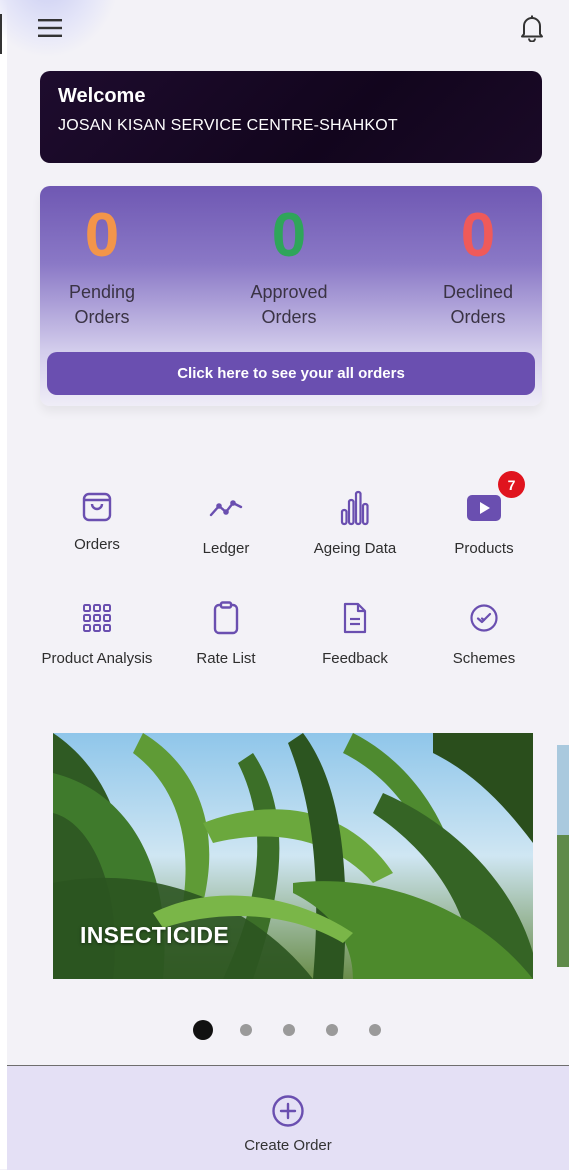 The width and height of the screenshot is (569, 1170). I want to click on clipboard-icon, so click(226, 618).